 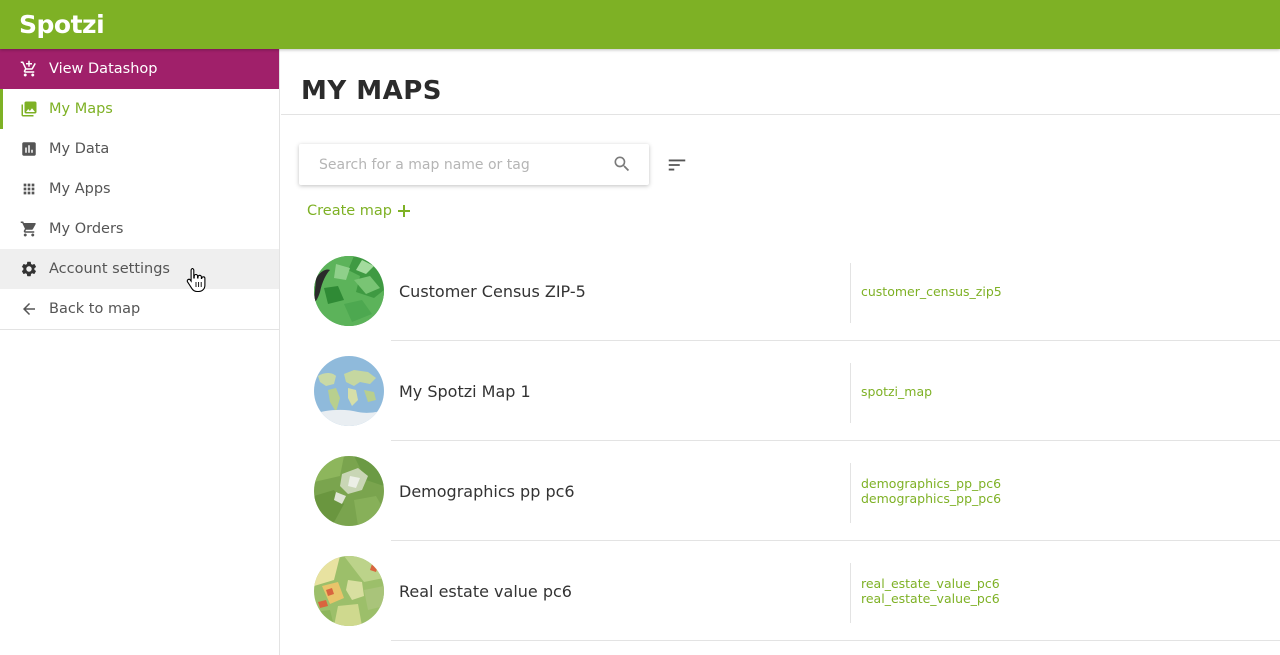 What do you see at coordinates (487, 491) in the screenshot?
I see `map-name: Demographics pp pc6` at bounding box center [487, 491].